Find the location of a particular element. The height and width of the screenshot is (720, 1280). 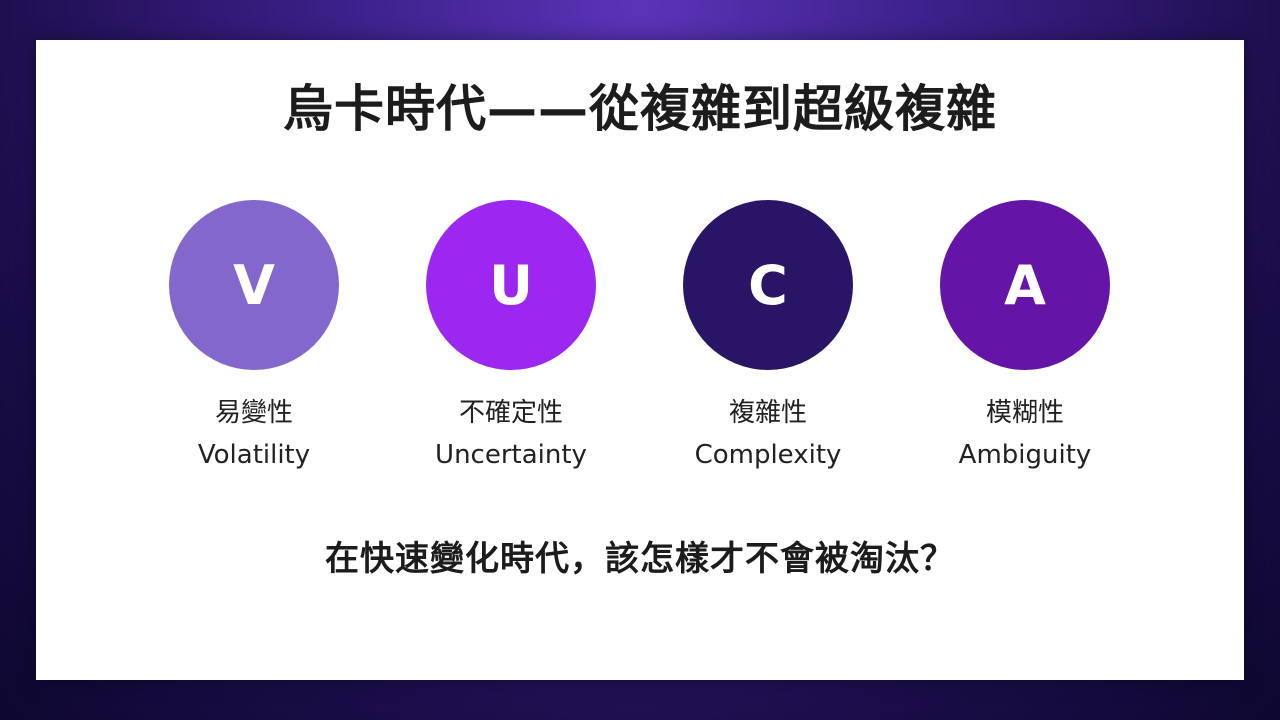

circle-letter: A is located at coordinates (1025, 285).